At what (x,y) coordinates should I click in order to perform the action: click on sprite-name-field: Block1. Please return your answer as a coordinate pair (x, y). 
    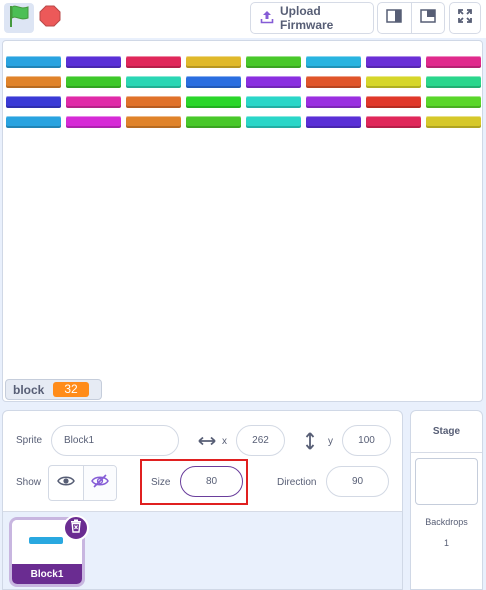
    Looking at the image, I should click on (115, 440).